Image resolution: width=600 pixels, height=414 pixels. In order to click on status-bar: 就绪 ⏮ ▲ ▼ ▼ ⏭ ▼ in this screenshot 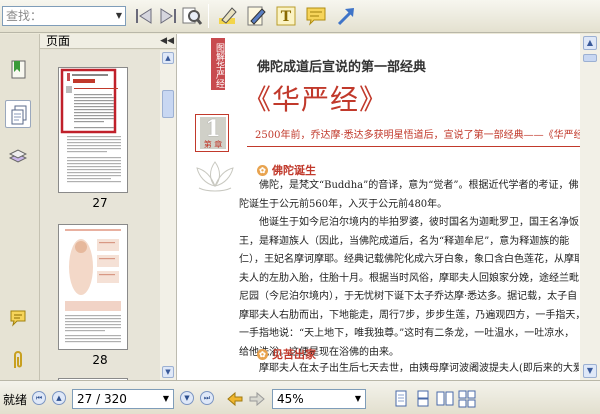, I will do `click(300, 397)`.